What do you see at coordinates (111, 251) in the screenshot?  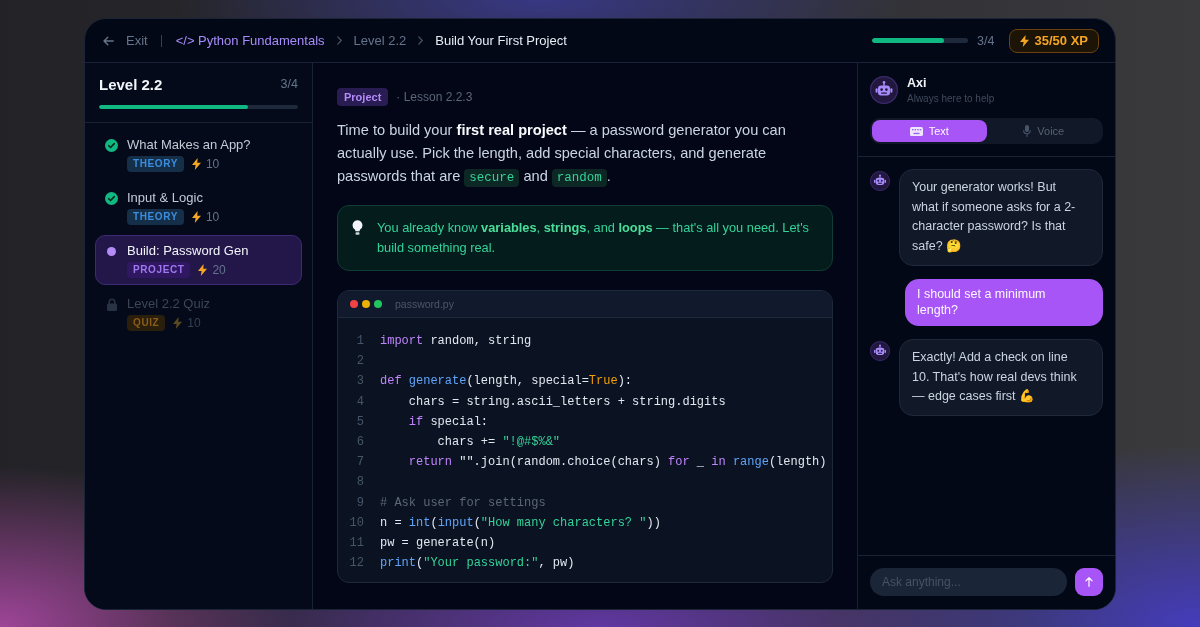 I see `status-dot-icon` at bounding box center [111, 251].